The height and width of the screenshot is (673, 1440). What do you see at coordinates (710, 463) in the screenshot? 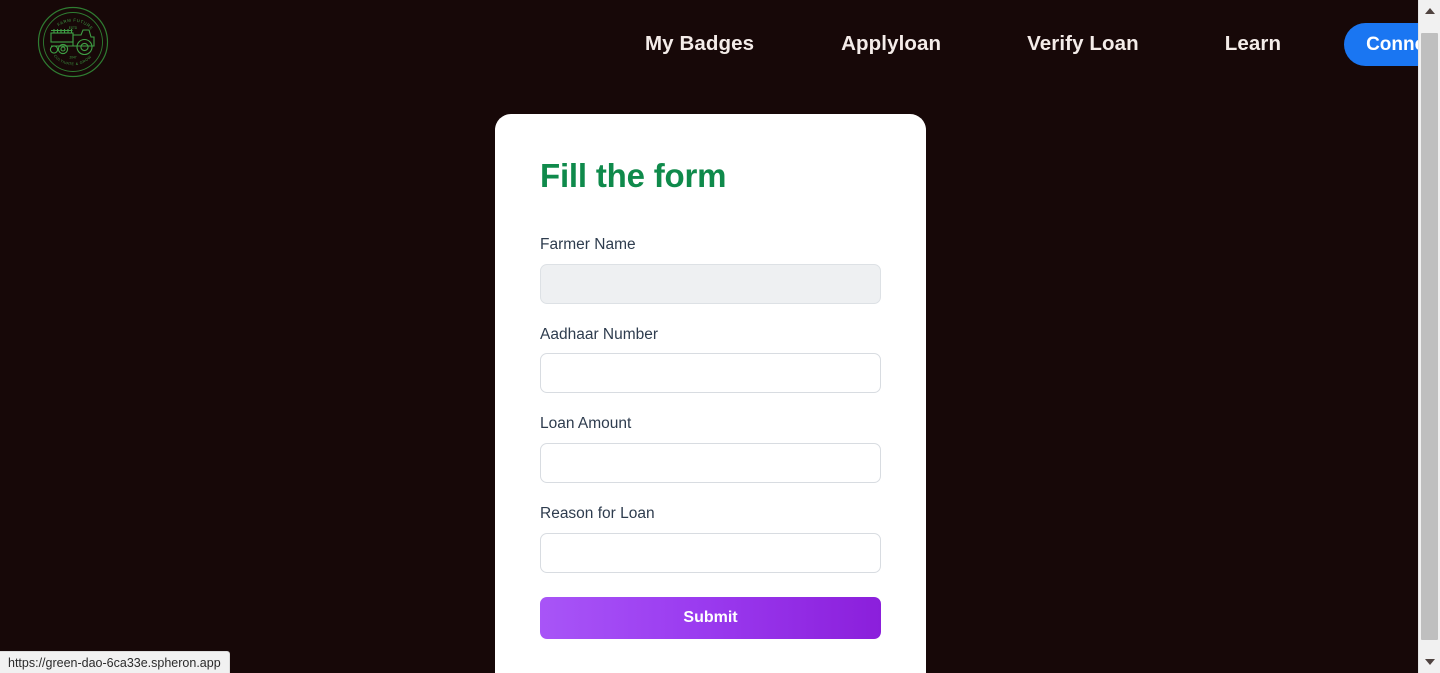
I see `input-loan-amount` at bounding box center [710, 463].